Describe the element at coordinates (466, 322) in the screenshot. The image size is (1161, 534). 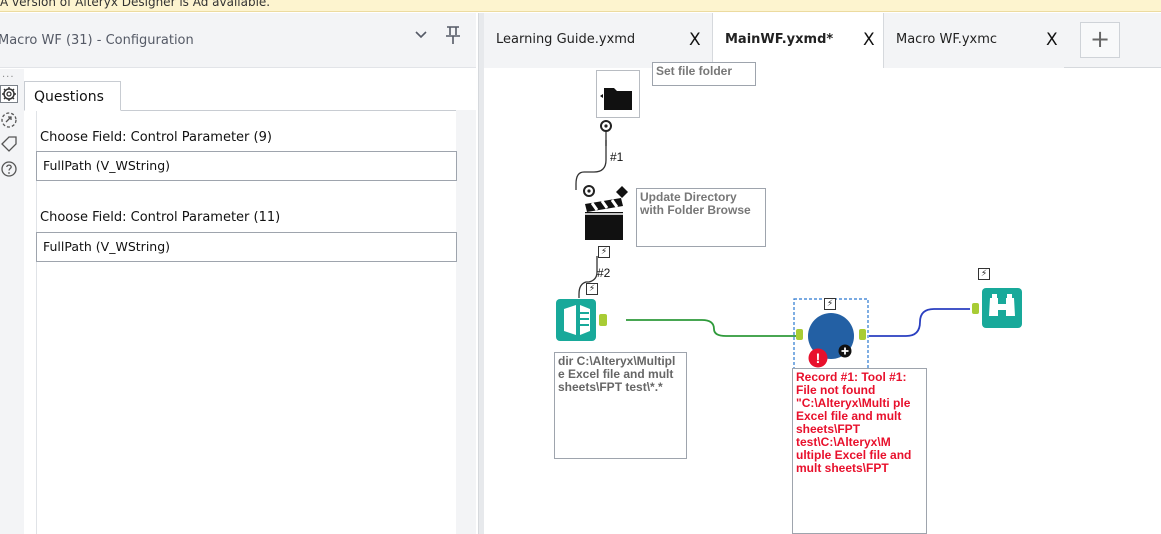
I see `questions-panel-gutter` at that location.